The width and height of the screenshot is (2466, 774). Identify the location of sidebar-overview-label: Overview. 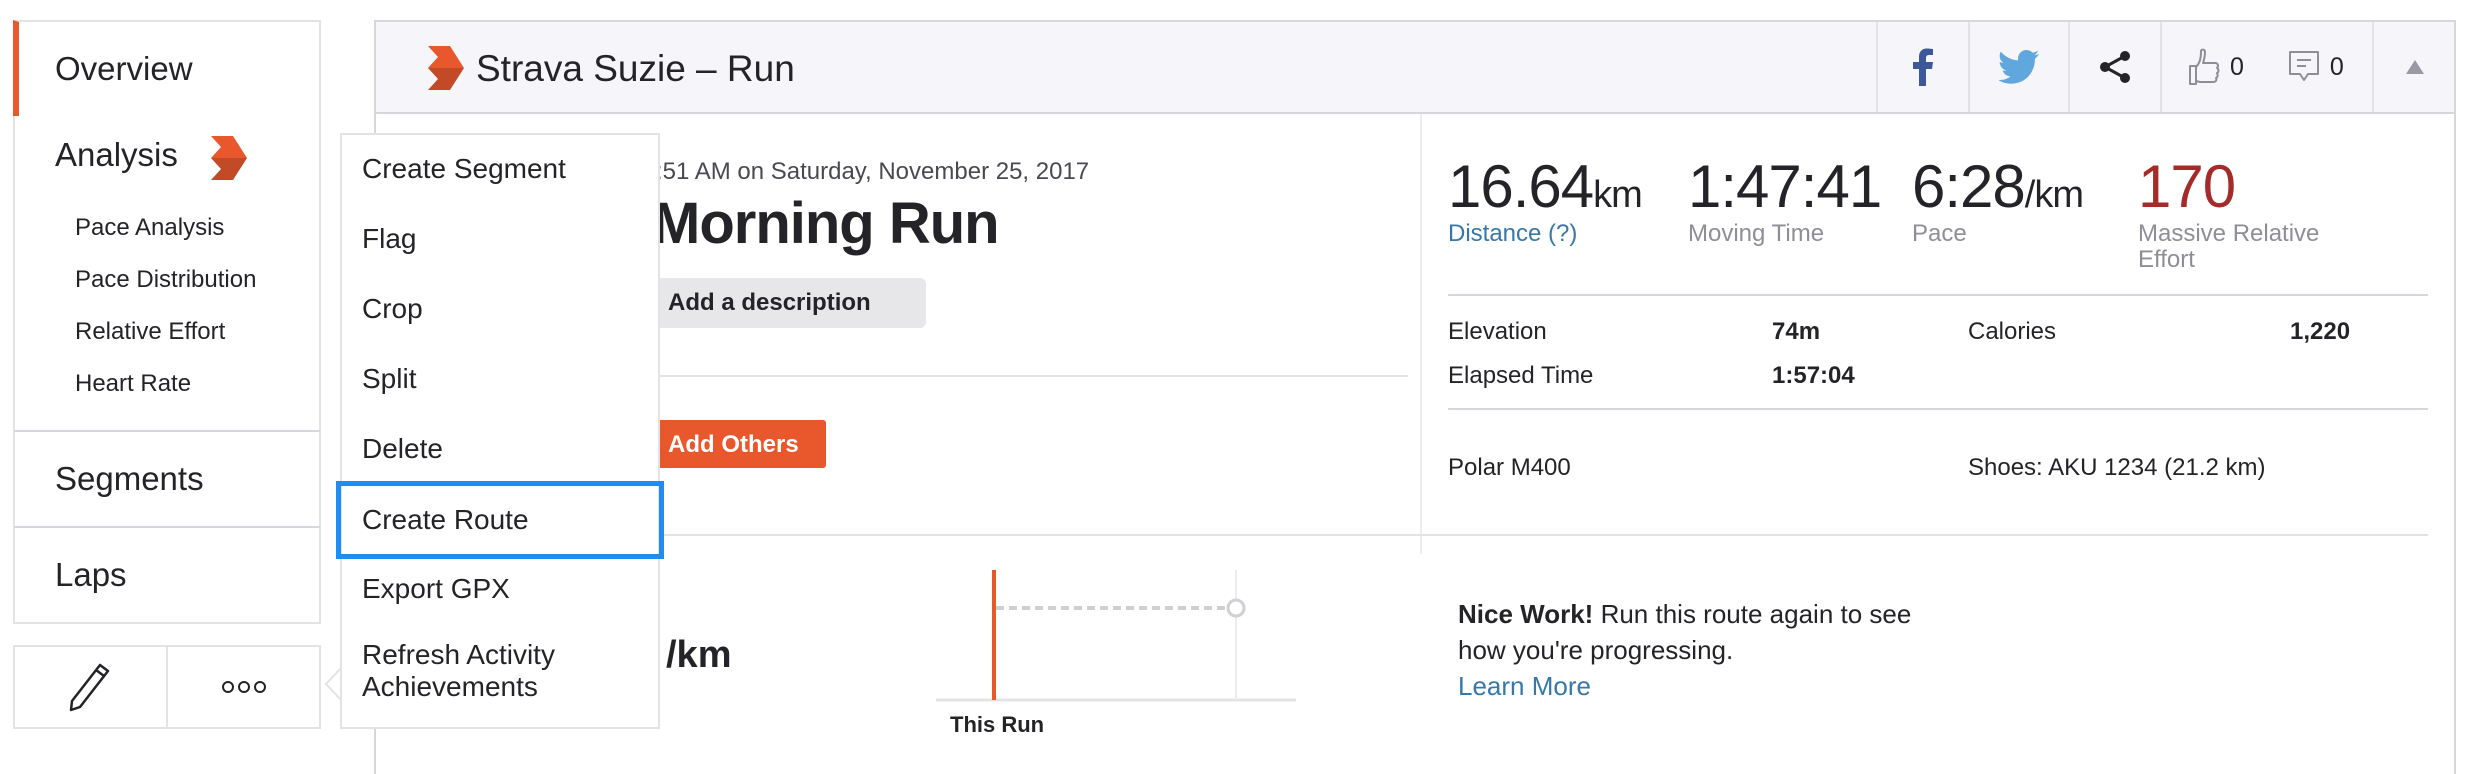
(124, 68).